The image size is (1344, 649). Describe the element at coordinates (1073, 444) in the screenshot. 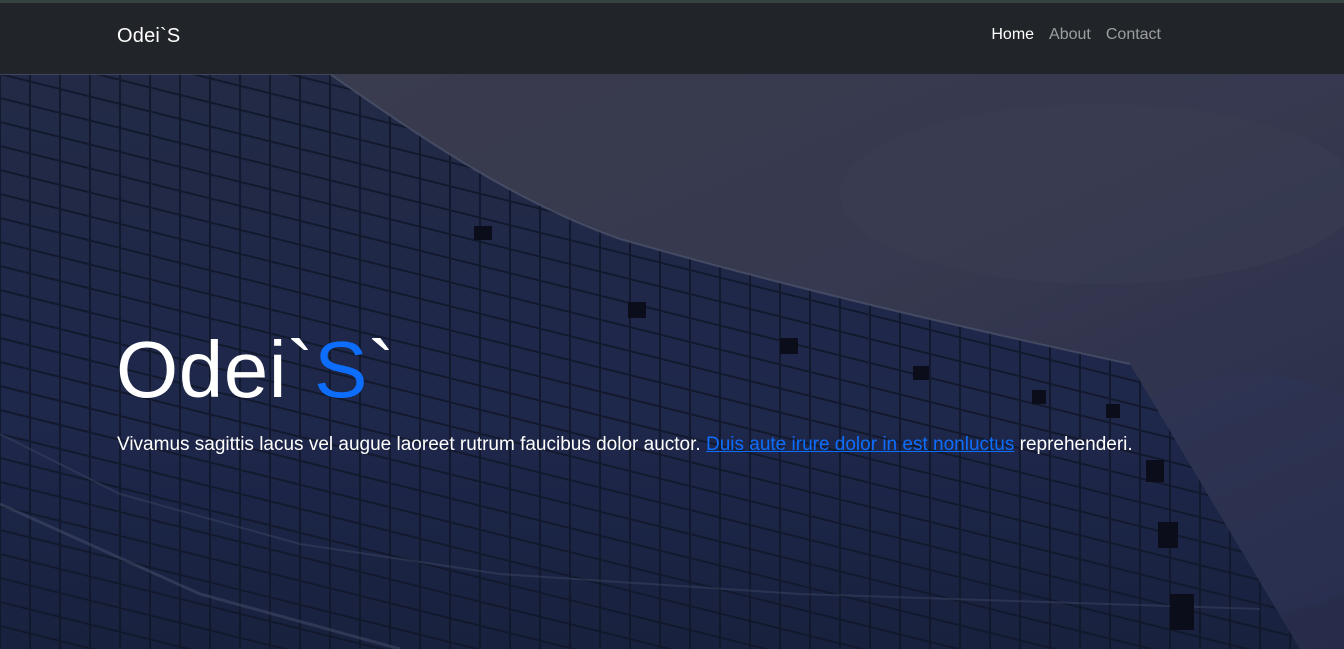

I see `hero-text-after: reprehenderi.` at that location.